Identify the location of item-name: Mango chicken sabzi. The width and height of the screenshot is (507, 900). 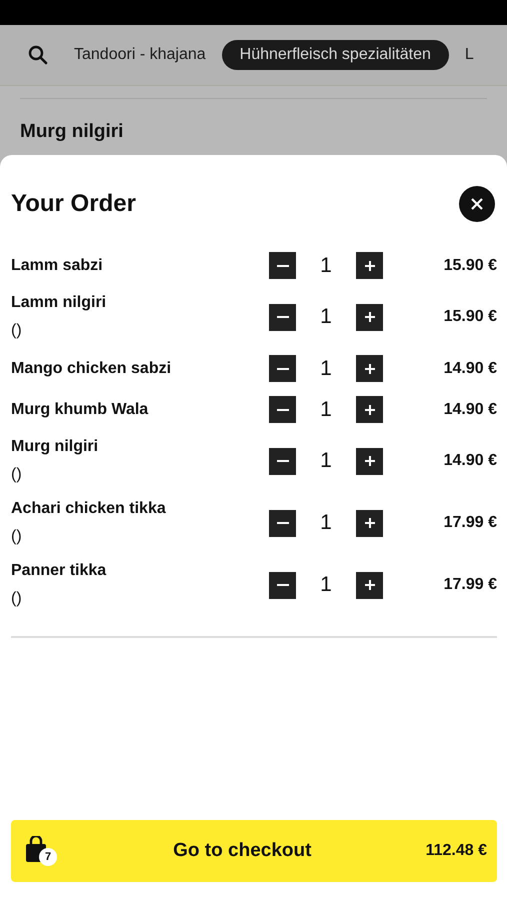
(91, 368).